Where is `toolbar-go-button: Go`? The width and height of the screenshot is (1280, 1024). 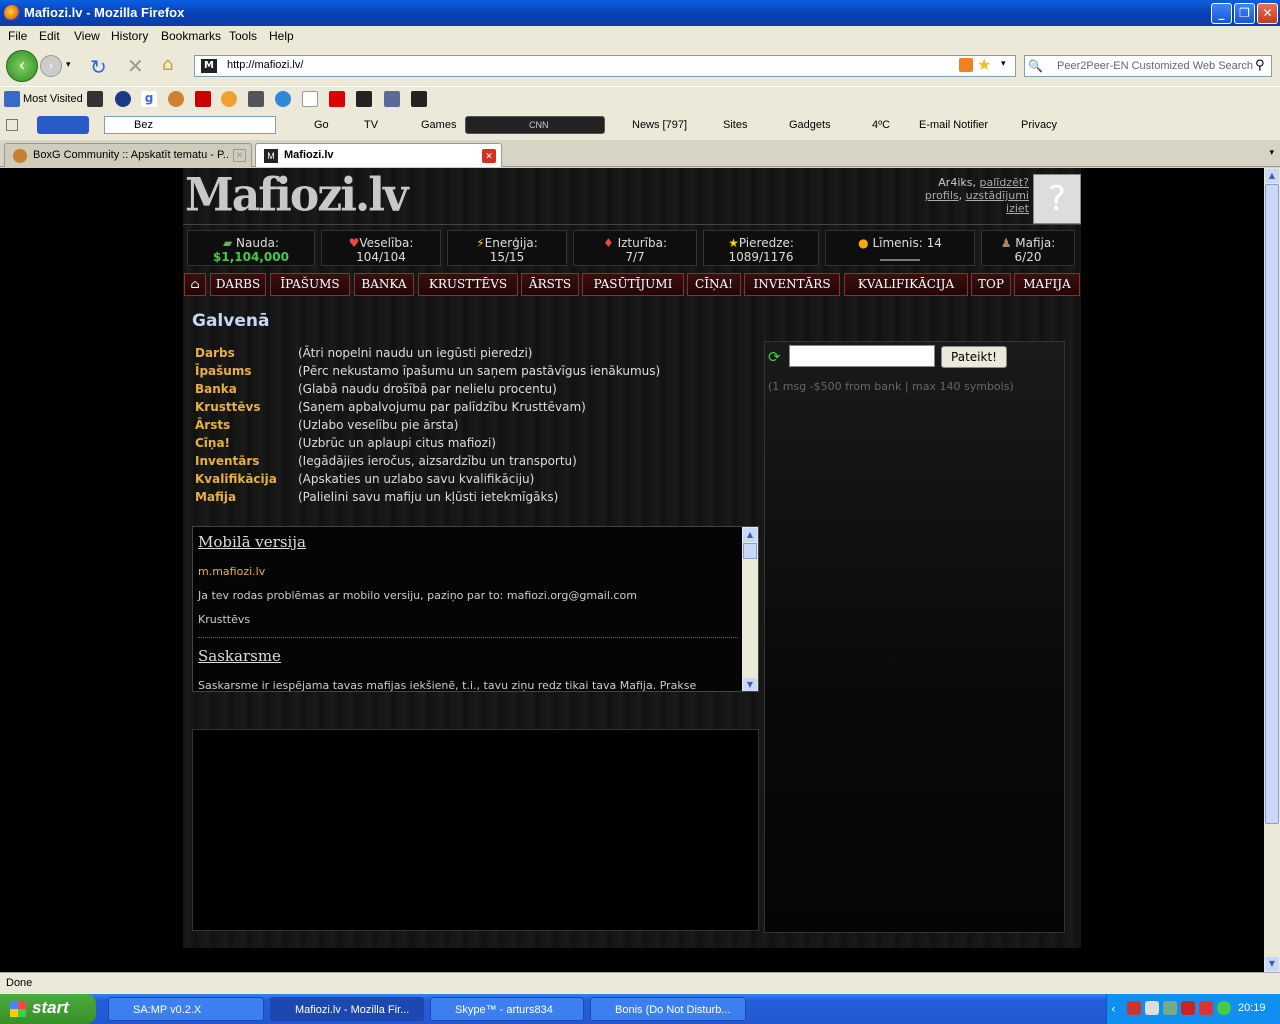 toolbar-go-button: Go is located at coordinates (321, 125).